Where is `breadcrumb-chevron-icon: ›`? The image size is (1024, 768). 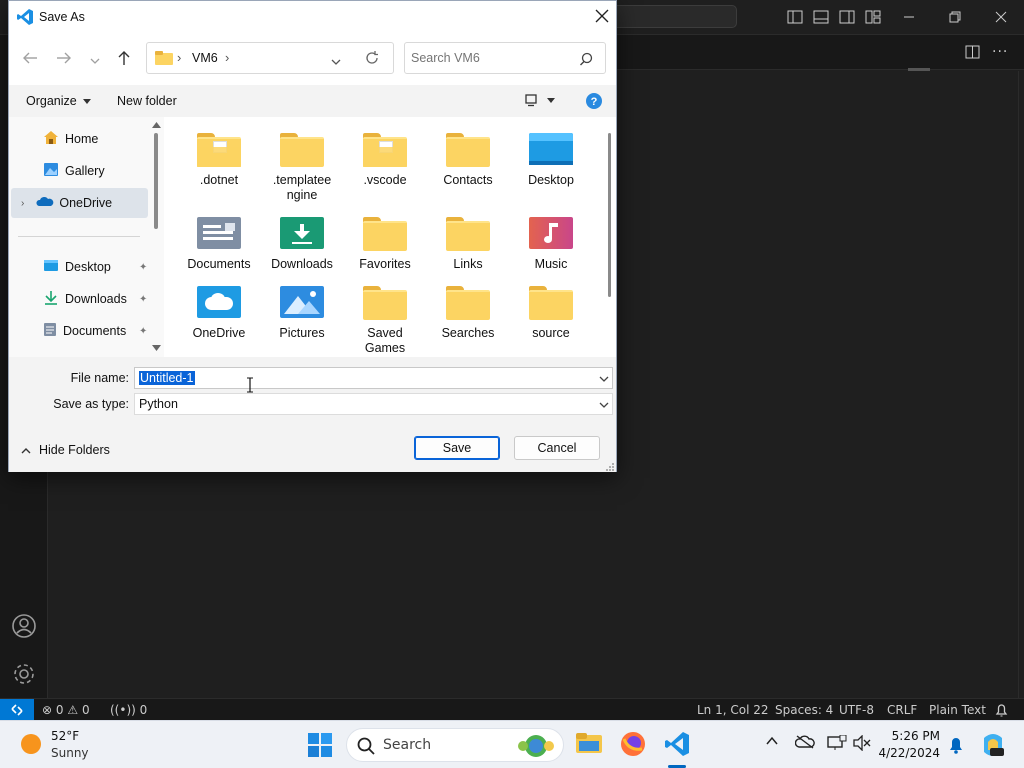 breadcrumb-chevron-icon: › is located at coordinates (227, 57).